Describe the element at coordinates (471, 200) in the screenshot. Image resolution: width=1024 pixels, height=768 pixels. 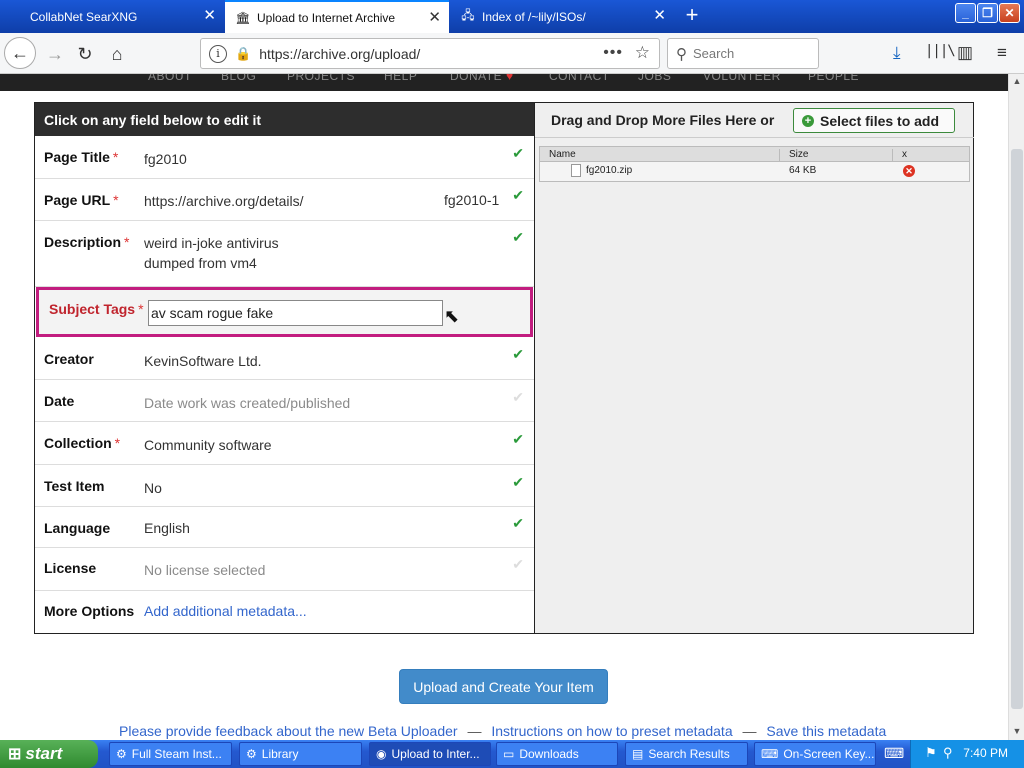
I see `url-identifier: fg2010-1` at that location.